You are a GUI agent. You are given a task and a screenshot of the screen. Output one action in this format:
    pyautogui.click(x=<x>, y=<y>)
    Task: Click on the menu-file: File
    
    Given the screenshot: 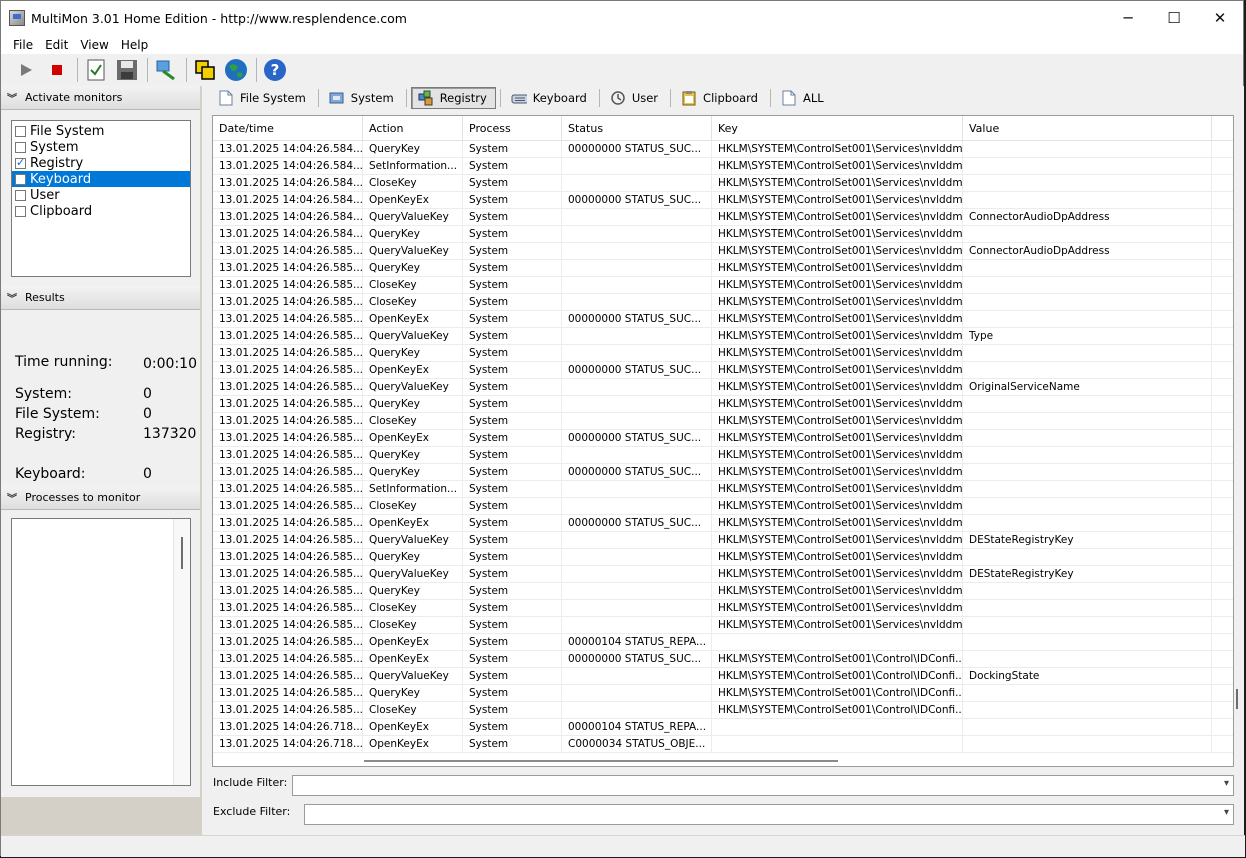 What is the action you would take?
    pyautogui.click(x=20, y=45)
    